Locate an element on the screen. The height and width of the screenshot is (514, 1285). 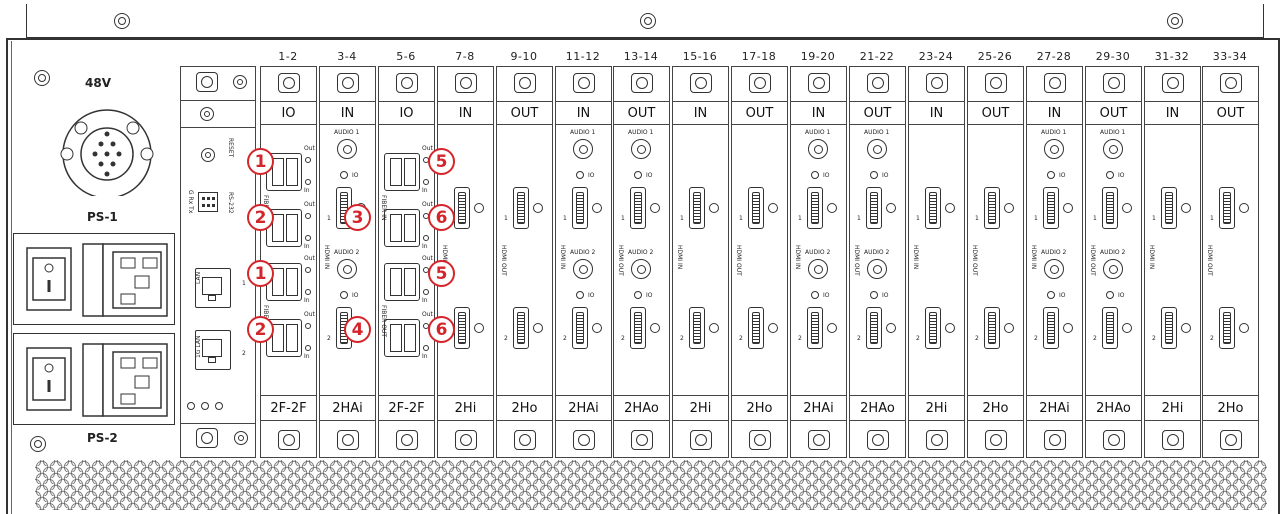
slot-type-label: 2HAo is located at coordinates (877, 408).